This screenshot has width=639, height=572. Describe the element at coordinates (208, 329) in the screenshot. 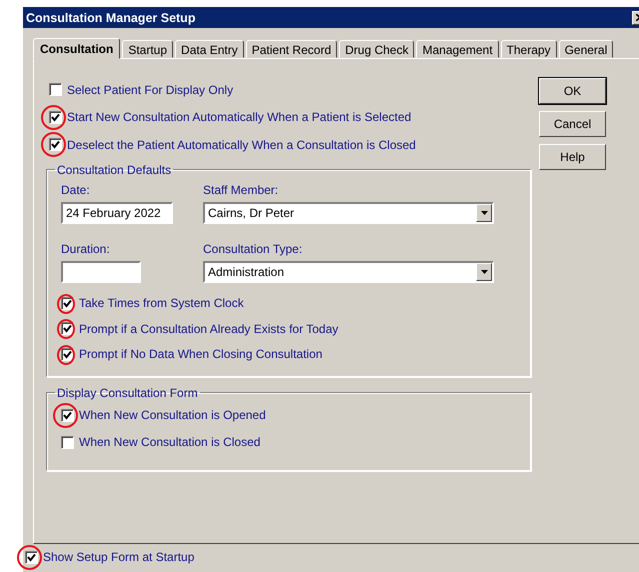

I see `checkbox-label: Prompt if a Consultation Already Exists for Today` at that location.